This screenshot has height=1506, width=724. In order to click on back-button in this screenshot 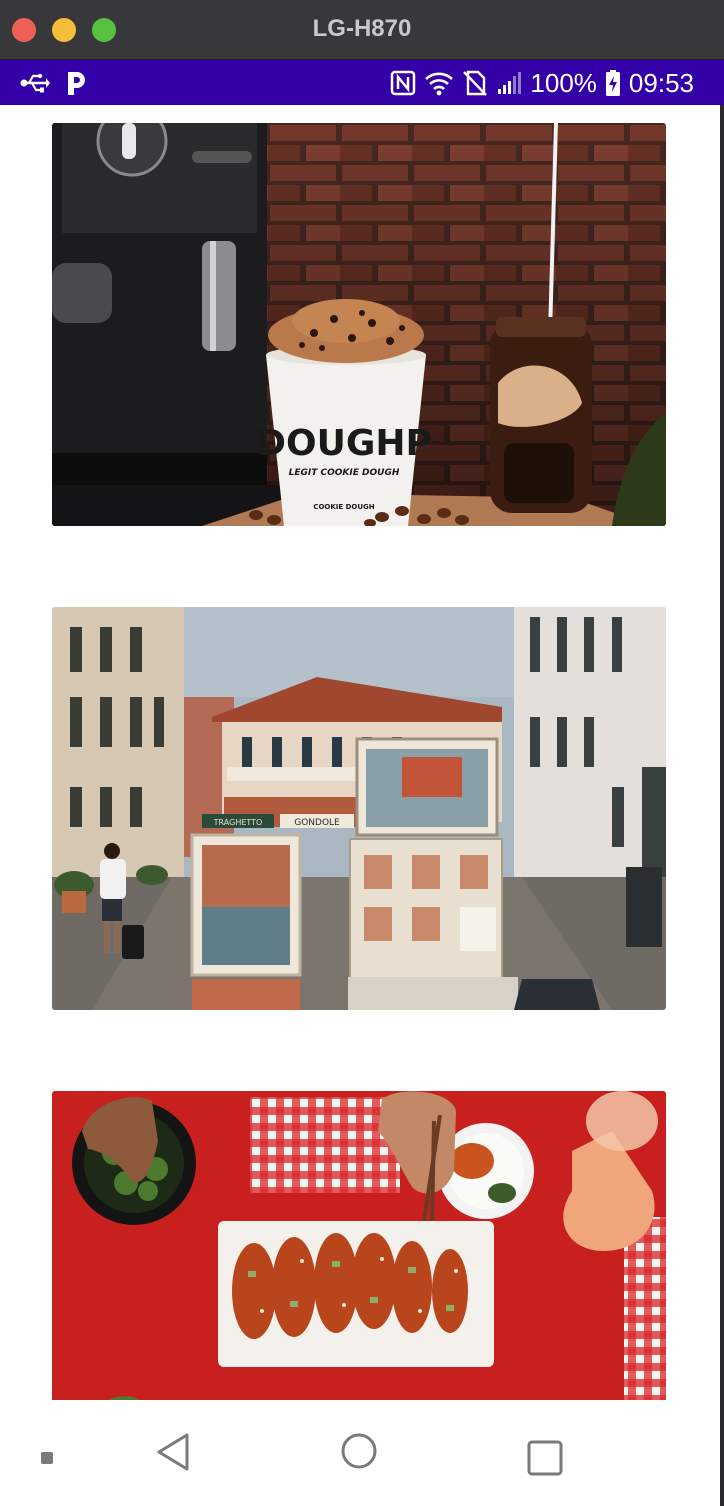, I will do `click(173, 1454)`.